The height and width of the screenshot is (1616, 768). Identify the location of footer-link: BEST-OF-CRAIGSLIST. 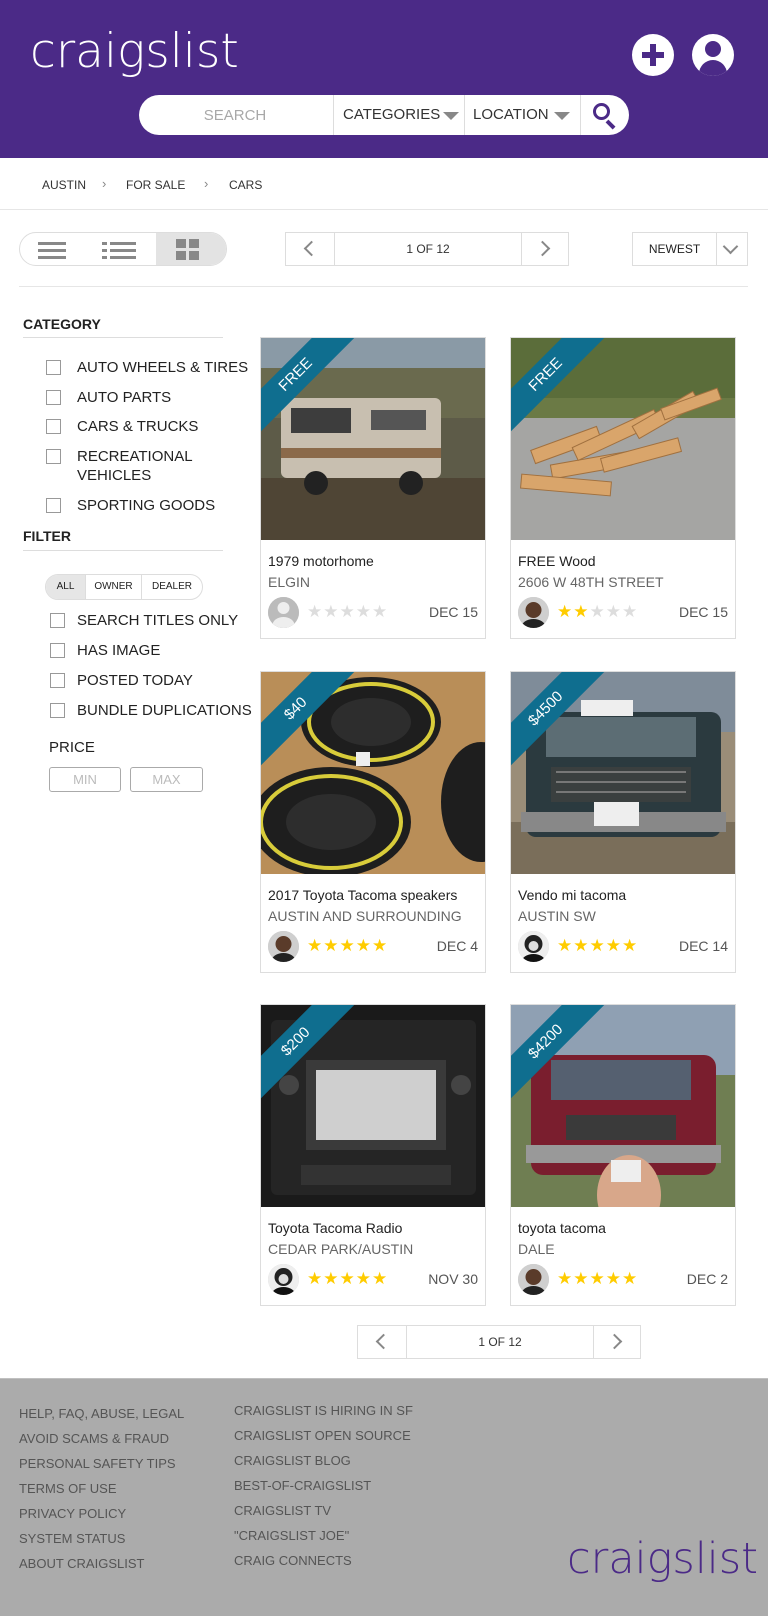
(302, 1485).